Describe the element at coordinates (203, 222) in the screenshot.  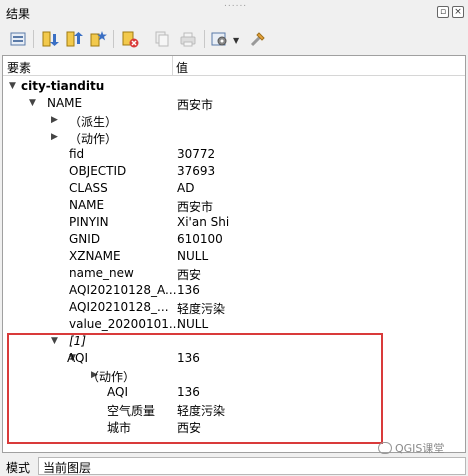
I see `row-value: Xi'an Shi` at that location.